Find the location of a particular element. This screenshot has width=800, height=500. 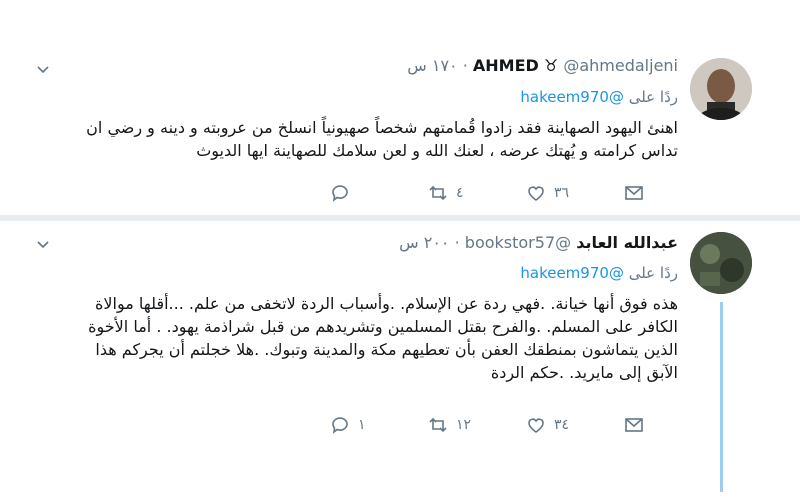

like-button: ٣٦ is located at coordinates (575, 193).